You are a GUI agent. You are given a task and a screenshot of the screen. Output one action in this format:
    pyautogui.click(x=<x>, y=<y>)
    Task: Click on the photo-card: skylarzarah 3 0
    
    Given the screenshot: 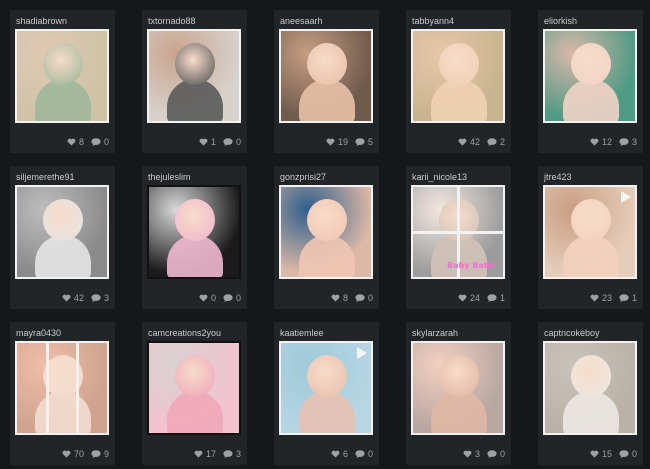 What is the action you would take?
    pyautogui.click(x=458, y=393)
    